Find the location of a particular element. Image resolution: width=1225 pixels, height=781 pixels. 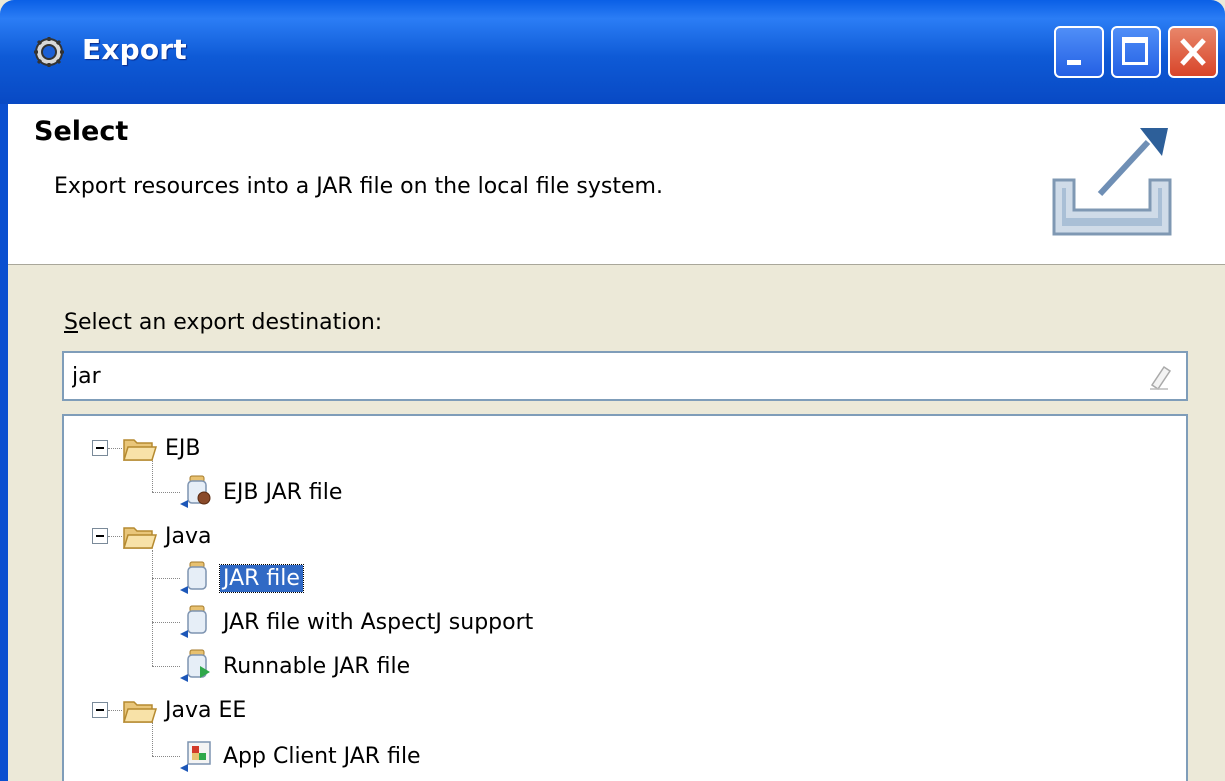

maximize-icon is located at coordinates (1135, 51).